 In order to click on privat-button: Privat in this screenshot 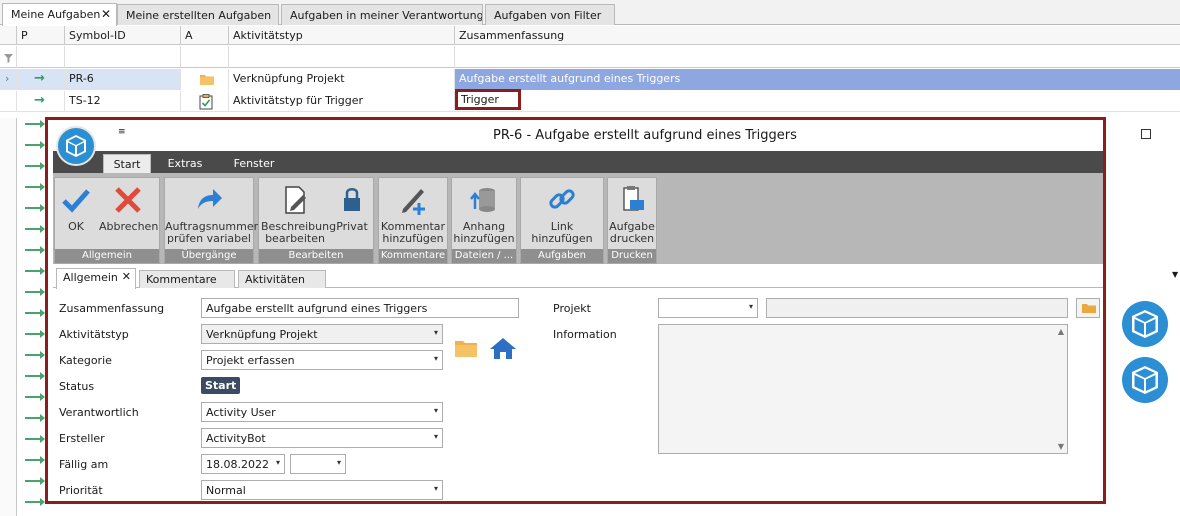, I will do `click(352, 206)`.